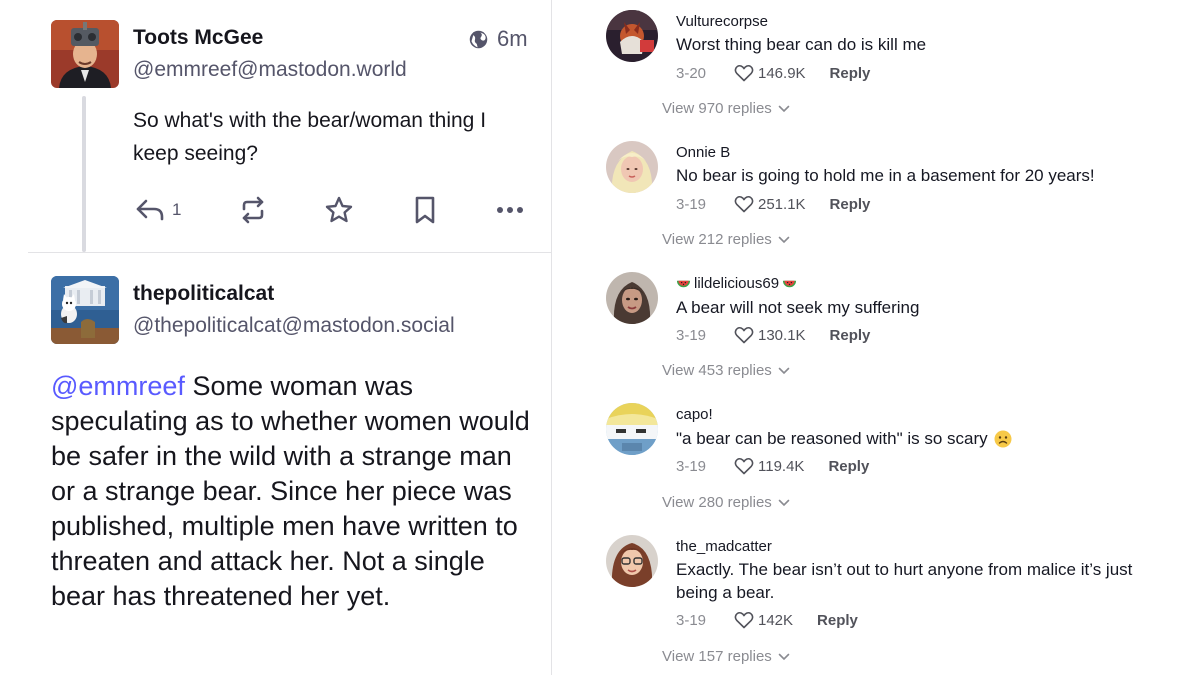 The image size is (1200, 675). What do you see at coordinates (270, 70) in the screenshot?
I see `author-handle: @emmreef@mastodon.world` at bounding box center [270, 70].